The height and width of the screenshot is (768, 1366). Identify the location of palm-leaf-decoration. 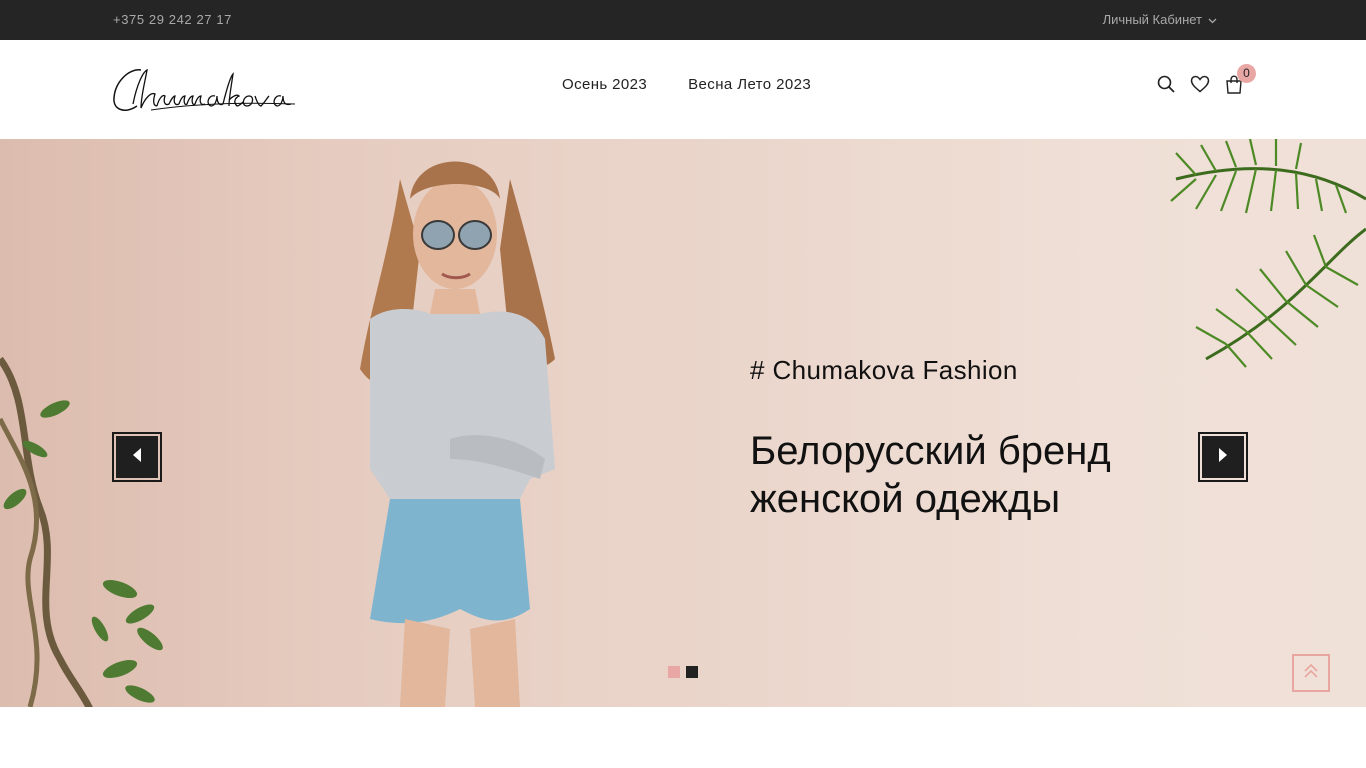
(1268, 253).